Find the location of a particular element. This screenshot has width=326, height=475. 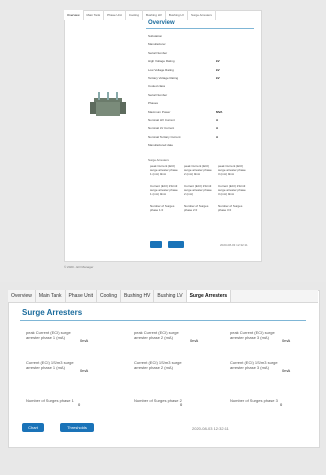

overview-field: High Voltage Rating kV is located at coordinates (184, 61).